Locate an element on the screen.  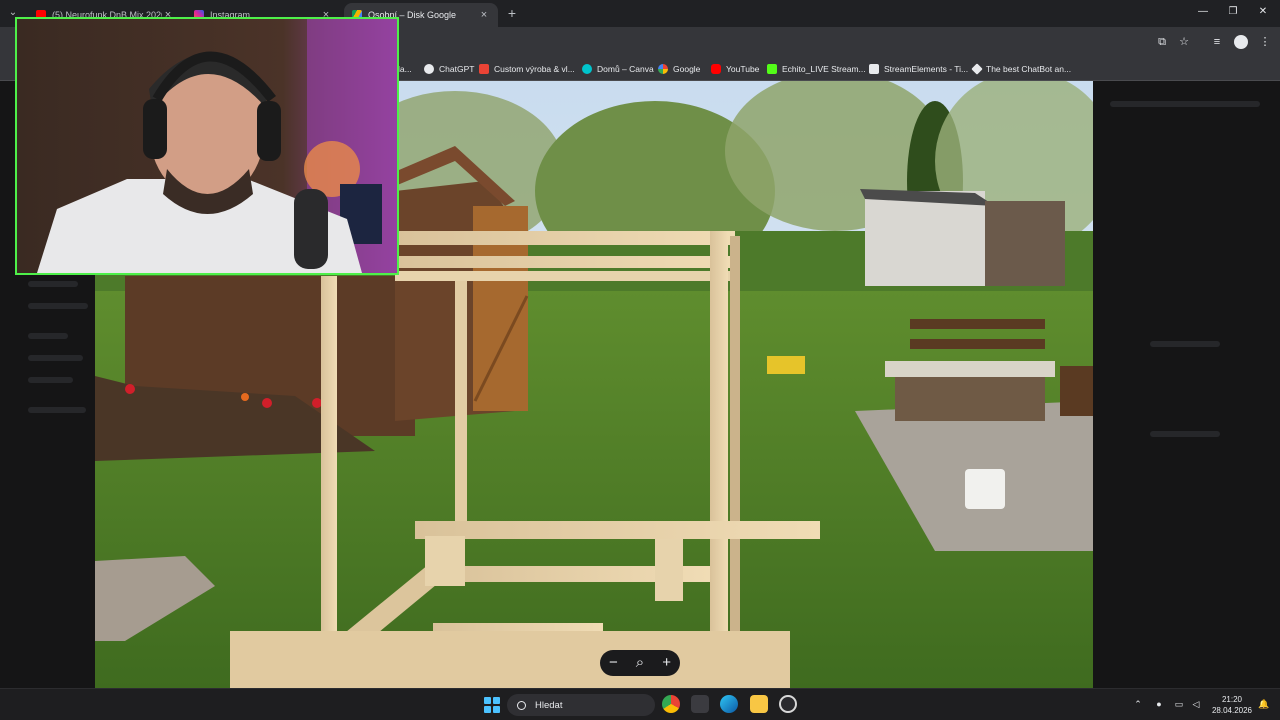
clock-time: 21:20 is located at coordinates (1232, 699).